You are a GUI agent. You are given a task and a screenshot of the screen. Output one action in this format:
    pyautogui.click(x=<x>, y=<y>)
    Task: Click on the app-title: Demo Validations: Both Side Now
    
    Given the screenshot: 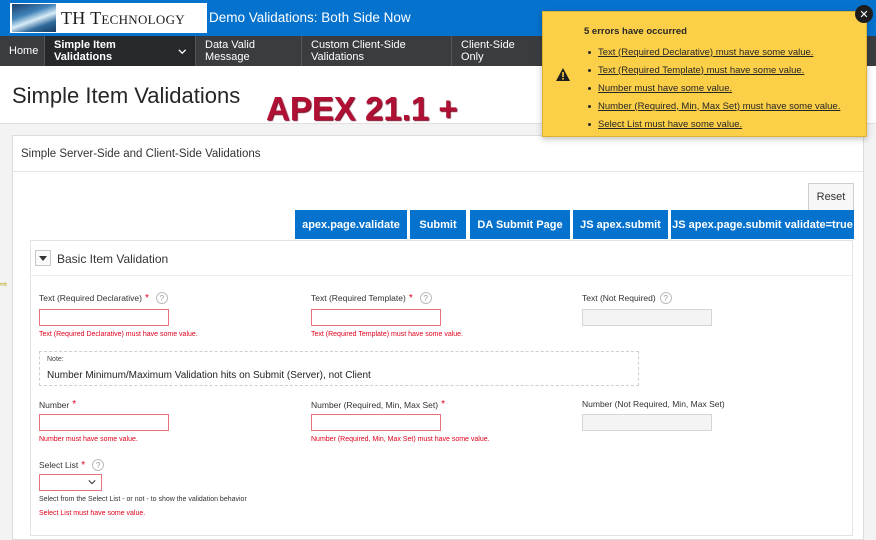 What is the action you would take?
    pyautogui.click(x=310, y=17)
    